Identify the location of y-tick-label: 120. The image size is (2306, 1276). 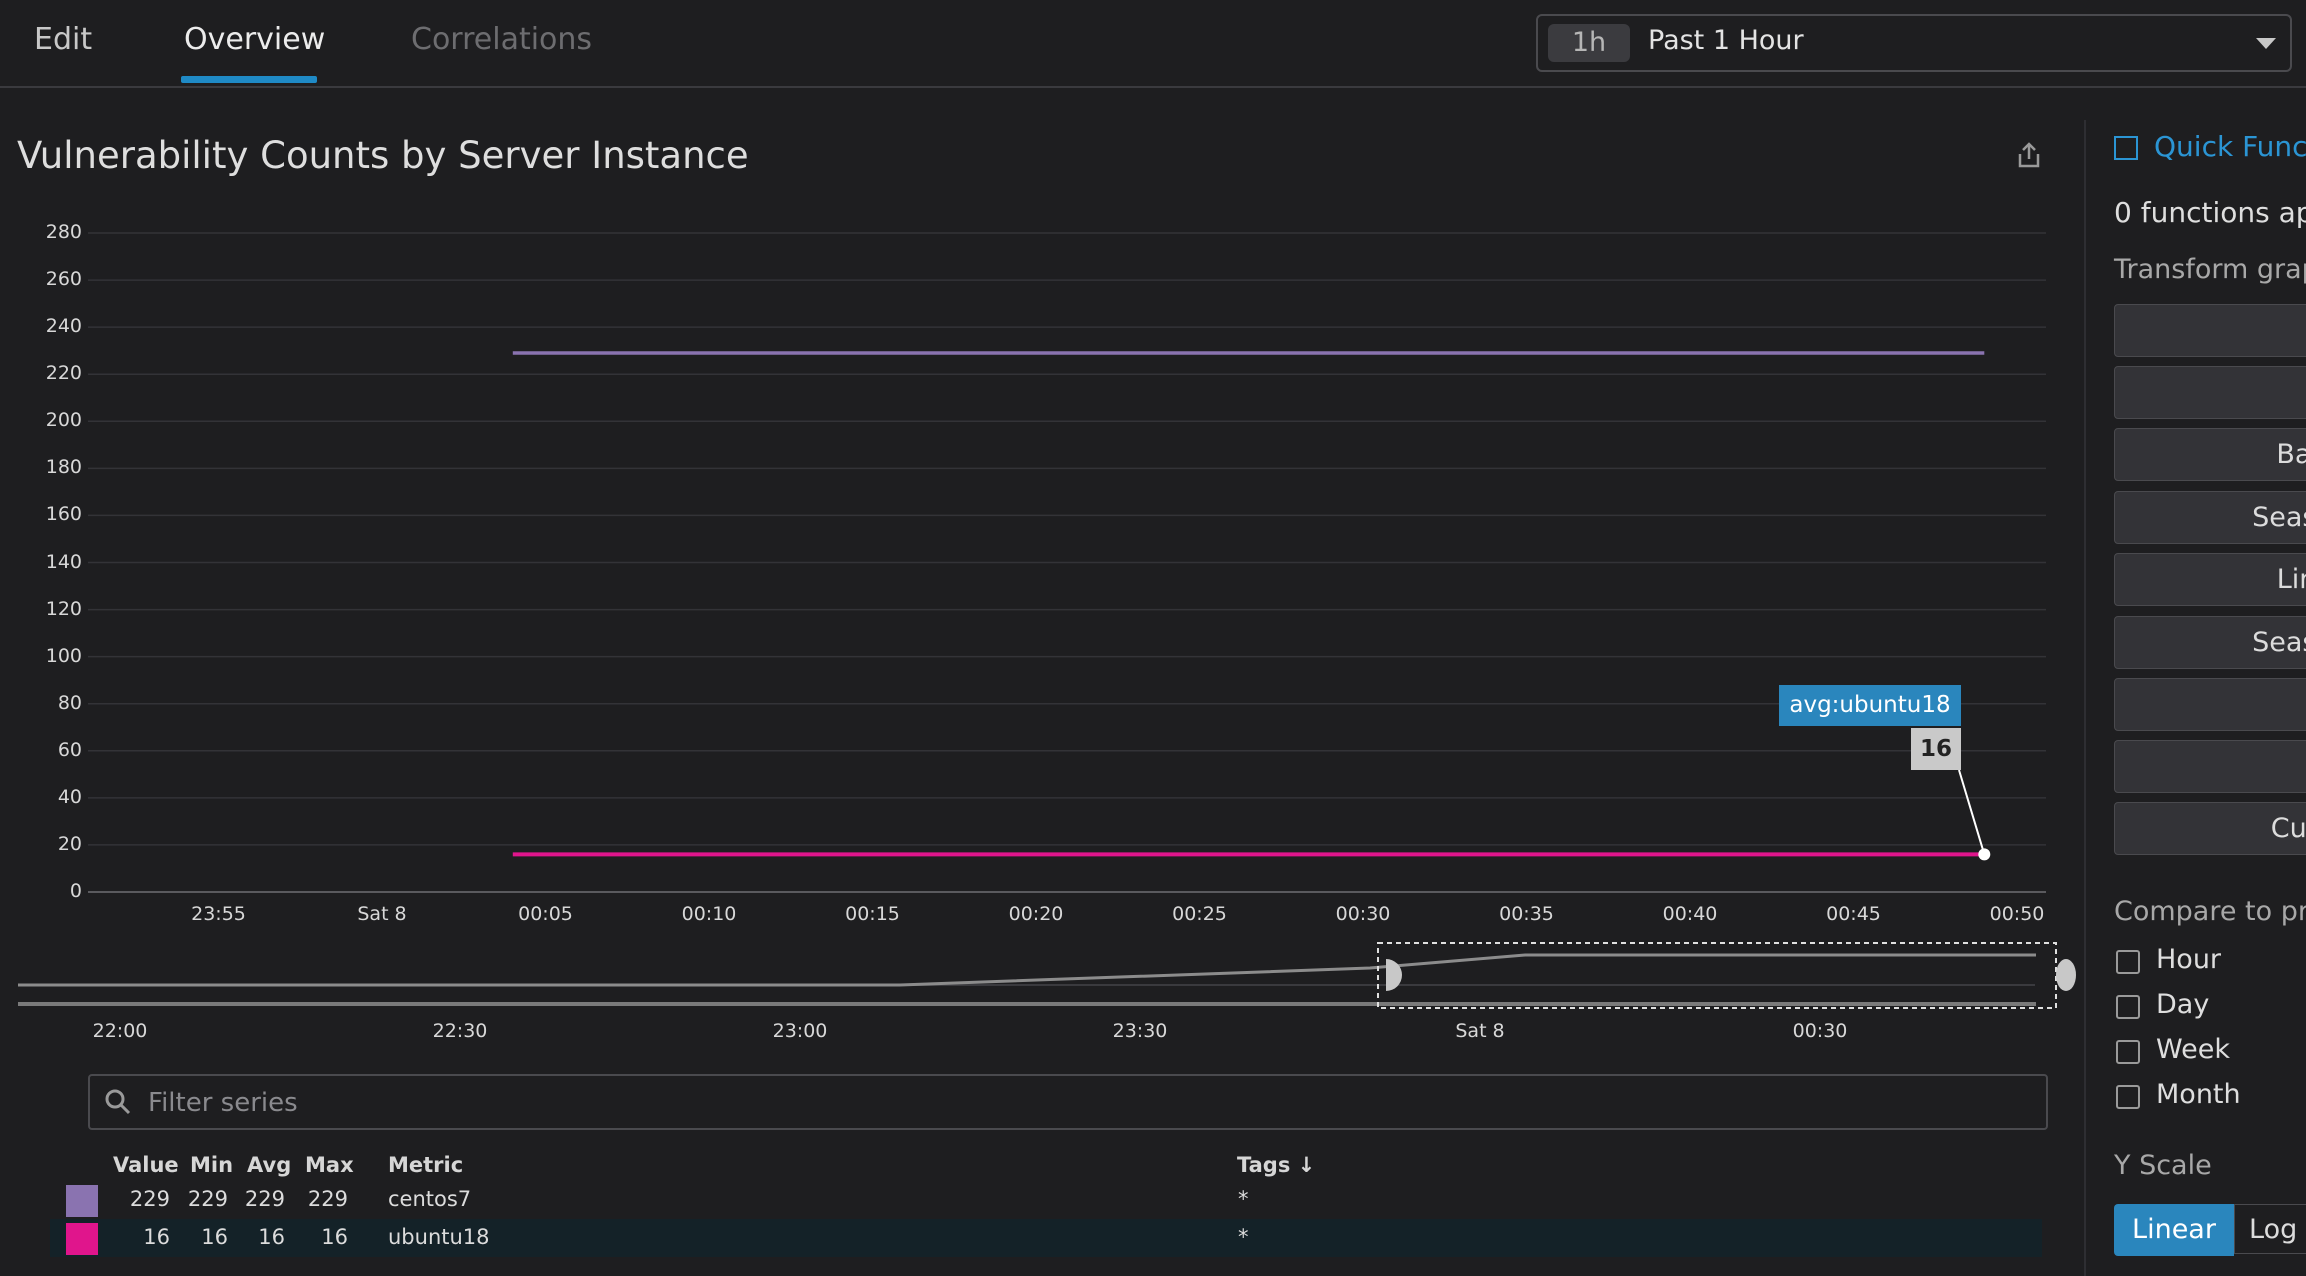
(63, 608).